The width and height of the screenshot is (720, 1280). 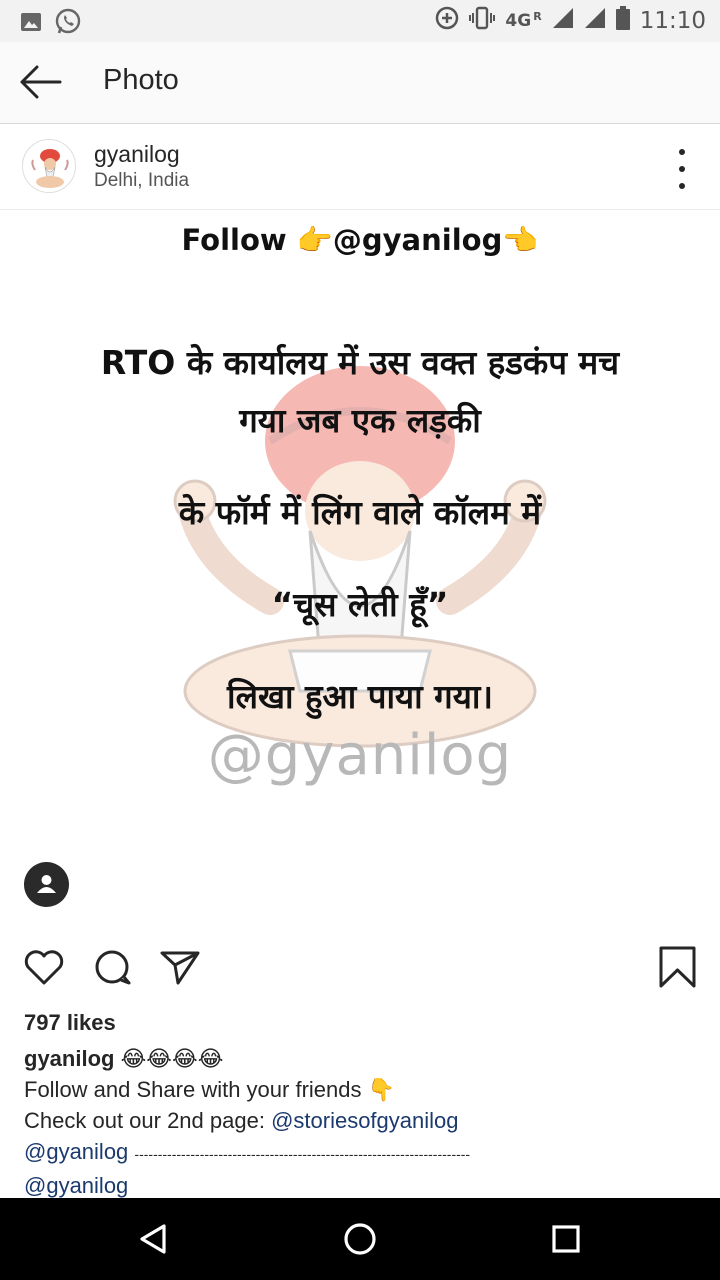 I want to click on send-icon, so click(x=180, y=967).